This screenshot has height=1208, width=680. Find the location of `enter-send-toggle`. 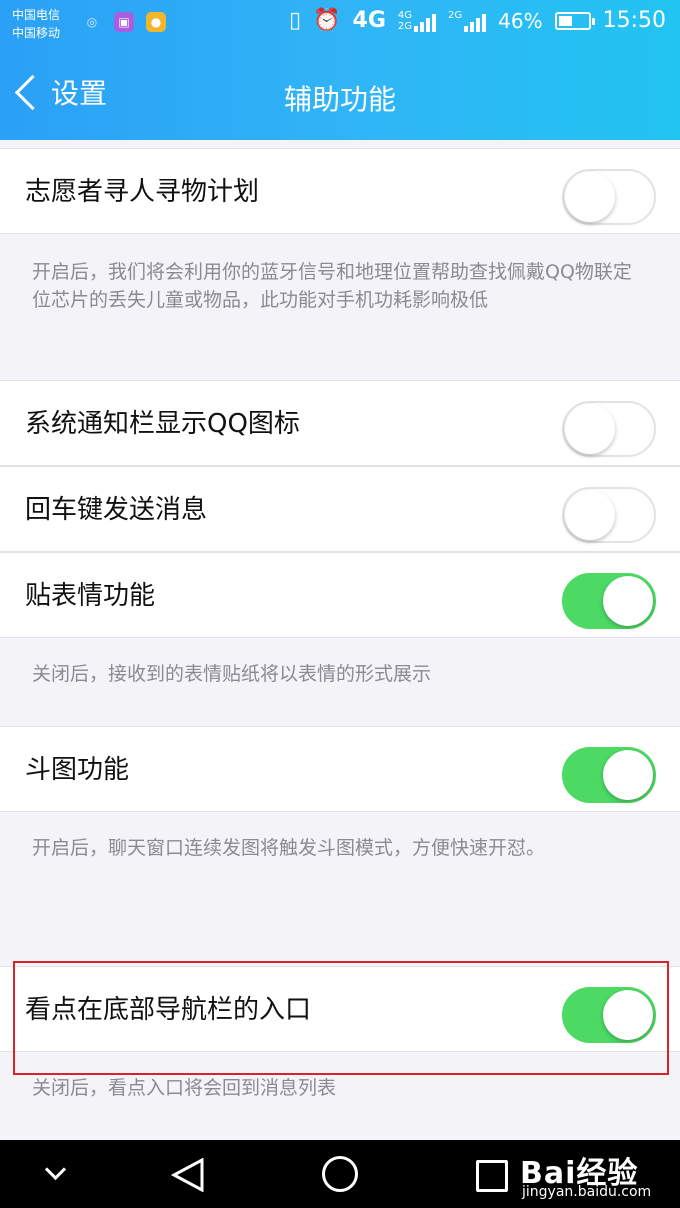

enter-send-toggle is located at coordinates (609, 515).